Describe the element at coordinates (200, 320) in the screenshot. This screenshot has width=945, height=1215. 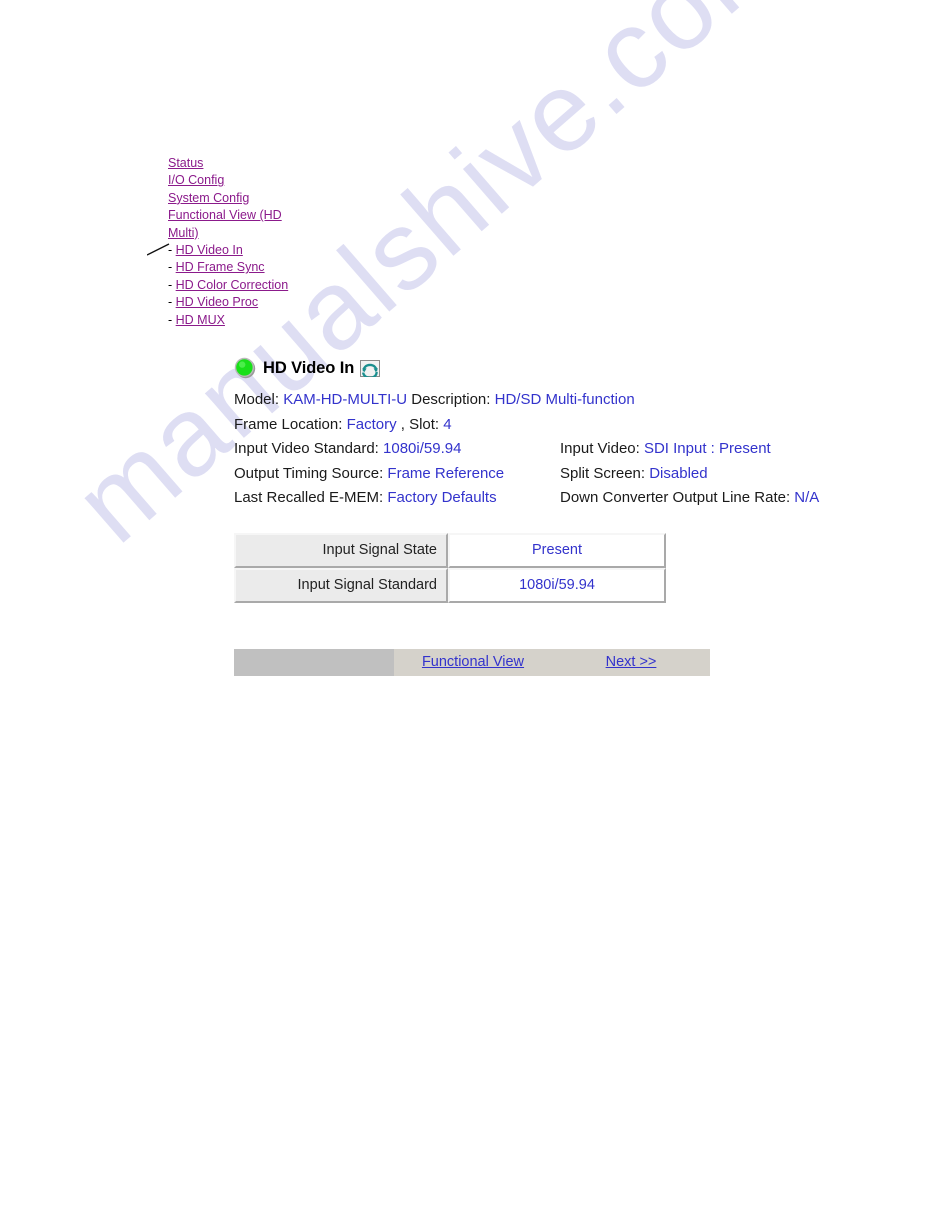
I see `sidebar-link-hd-mux: HD MUX` at that location.